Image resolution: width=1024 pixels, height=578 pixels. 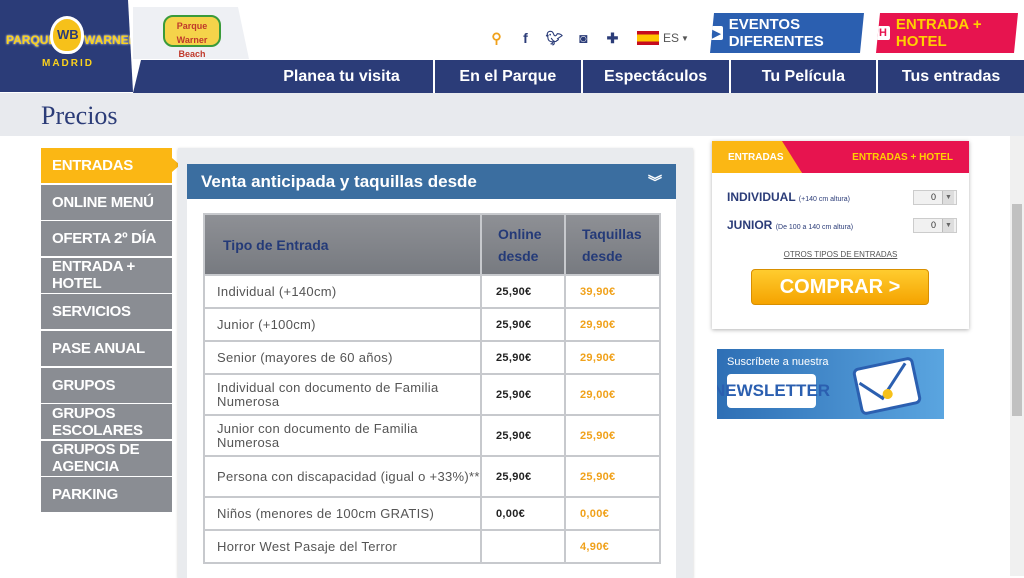 What do you see at coordinates (523, 513) in the screenshot?
I see `online-price-cell: 0,00€` at bounding box center [523, 513].